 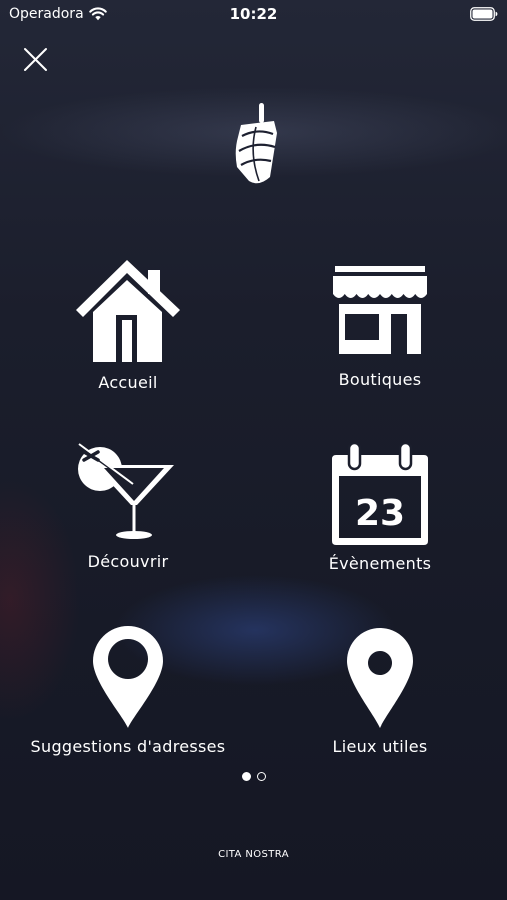 I want to click on close-button, so click(x=35, y=59).